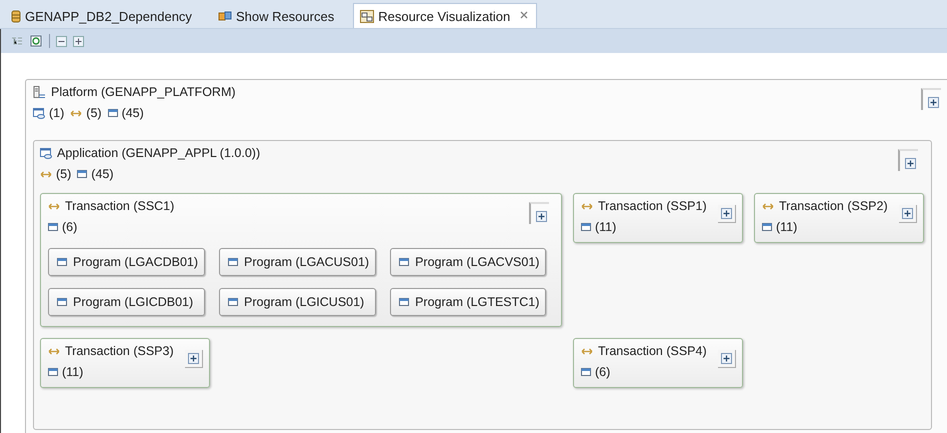 This screenshot has height=433, width=947. I want to click on transaction-title: Transaction (SSP3), so click(119, 351).